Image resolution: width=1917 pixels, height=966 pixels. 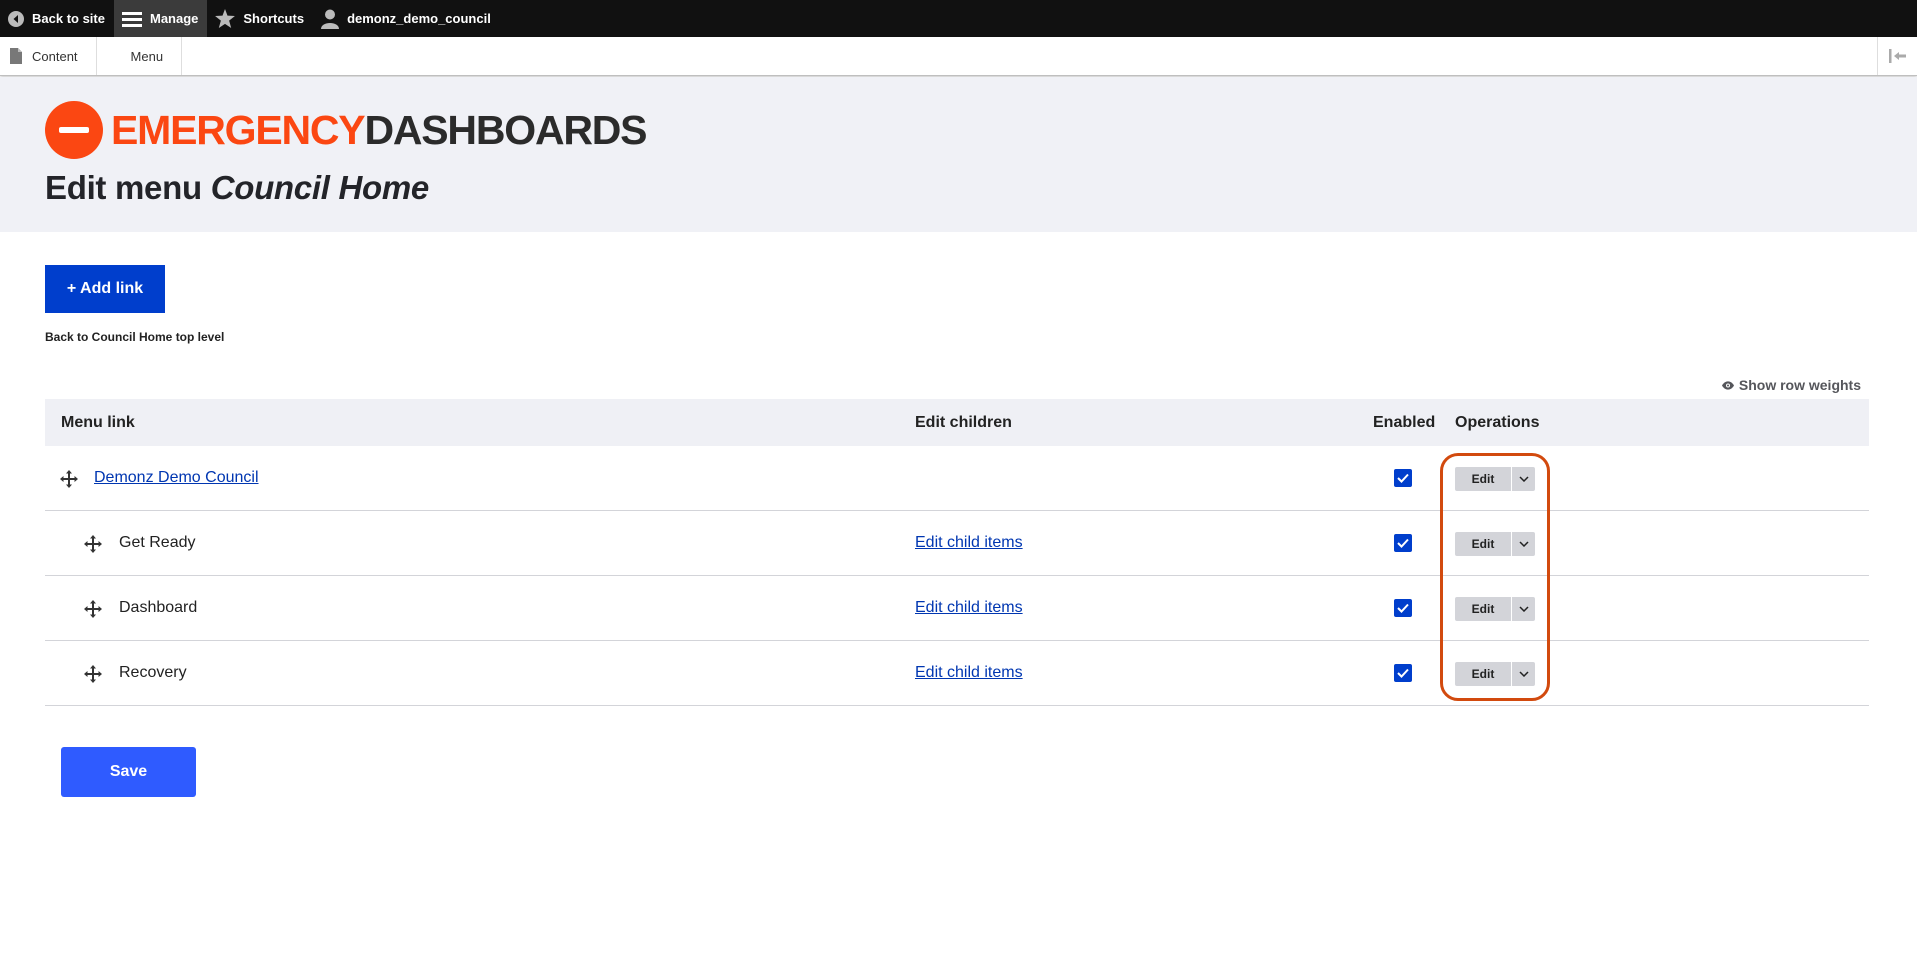 I want to click on column-menu-link: Menu link, so click(x=98, y=422).